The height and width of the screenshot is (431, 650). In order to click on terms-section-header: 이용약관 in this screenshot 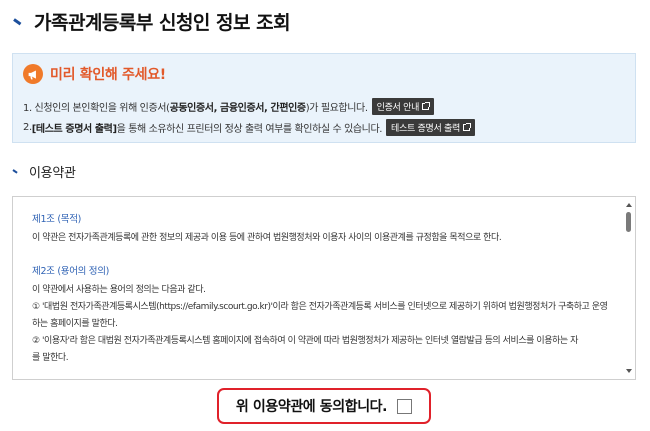, I will do `click(44, 171)`.